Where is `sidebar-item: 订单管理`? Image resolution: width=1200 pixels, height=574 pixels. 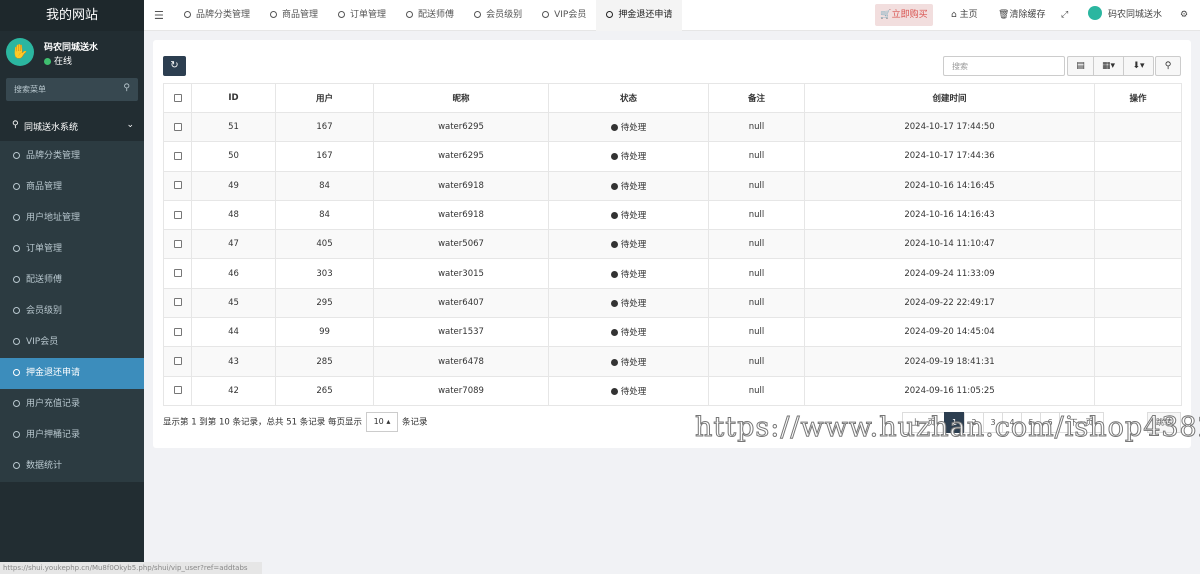
sidebar-item: 订单管理 is located at coordinates (72, 249).